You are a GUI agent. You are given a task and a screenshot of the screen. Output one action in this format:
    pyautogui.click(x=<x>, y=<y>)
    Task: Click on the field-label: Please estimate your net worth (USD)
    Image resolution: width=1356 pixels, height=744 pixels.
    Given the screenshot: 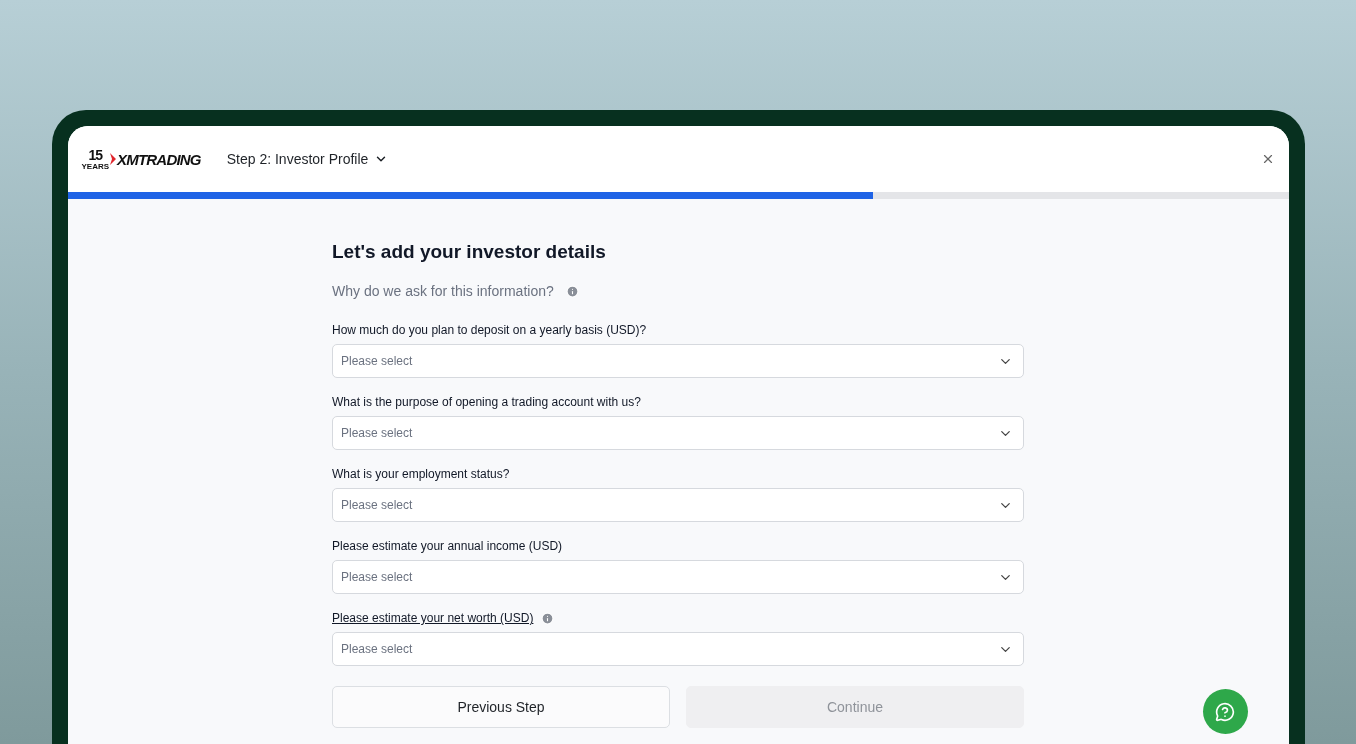 What is the action you would take?
    pyautogui.click(x=433, y=618)
    